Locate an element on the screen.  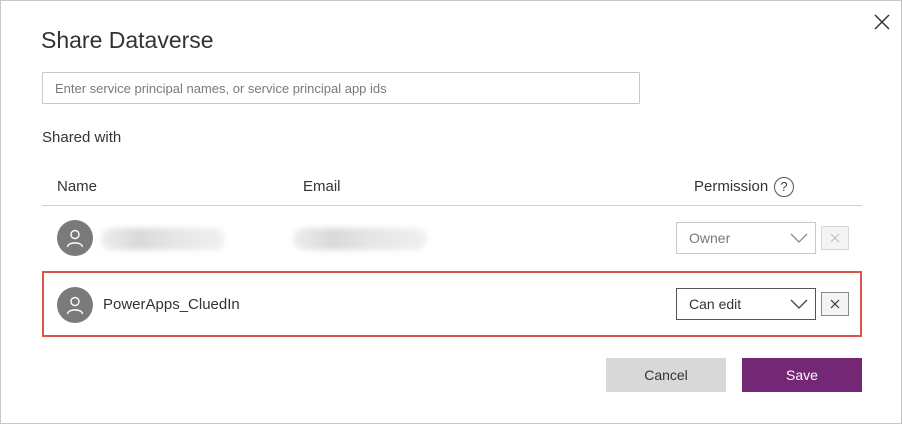
permission-value: Owner is located at coordinates (710, 238).